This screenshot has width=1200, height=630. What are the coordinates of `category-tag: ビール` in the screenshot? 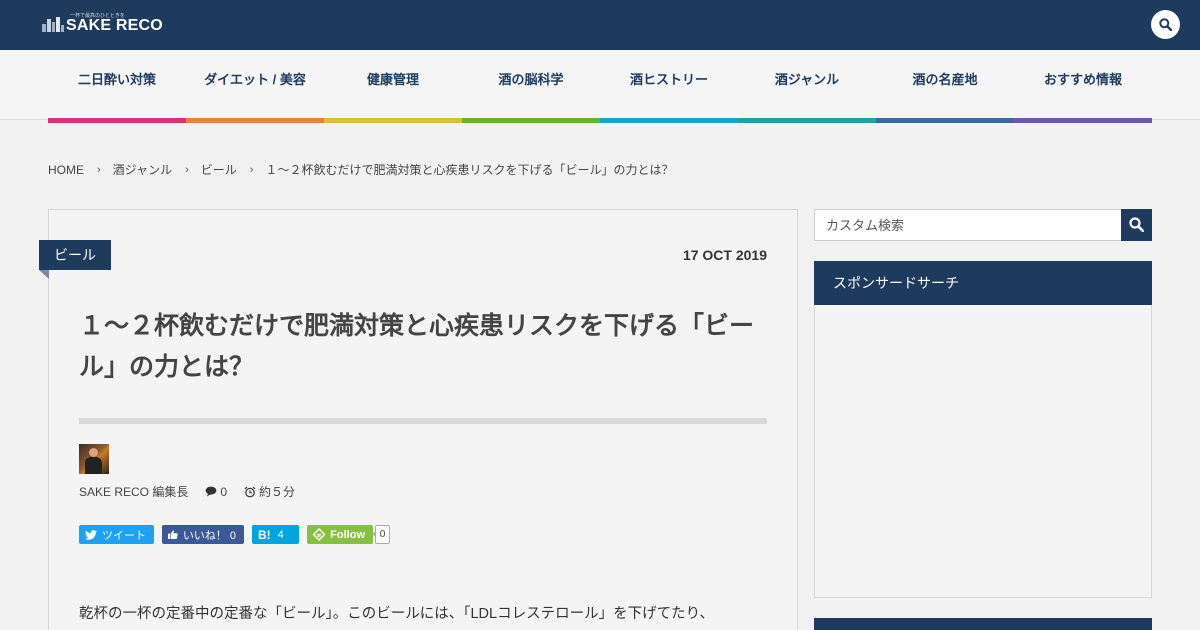 It's located at (75, 255).